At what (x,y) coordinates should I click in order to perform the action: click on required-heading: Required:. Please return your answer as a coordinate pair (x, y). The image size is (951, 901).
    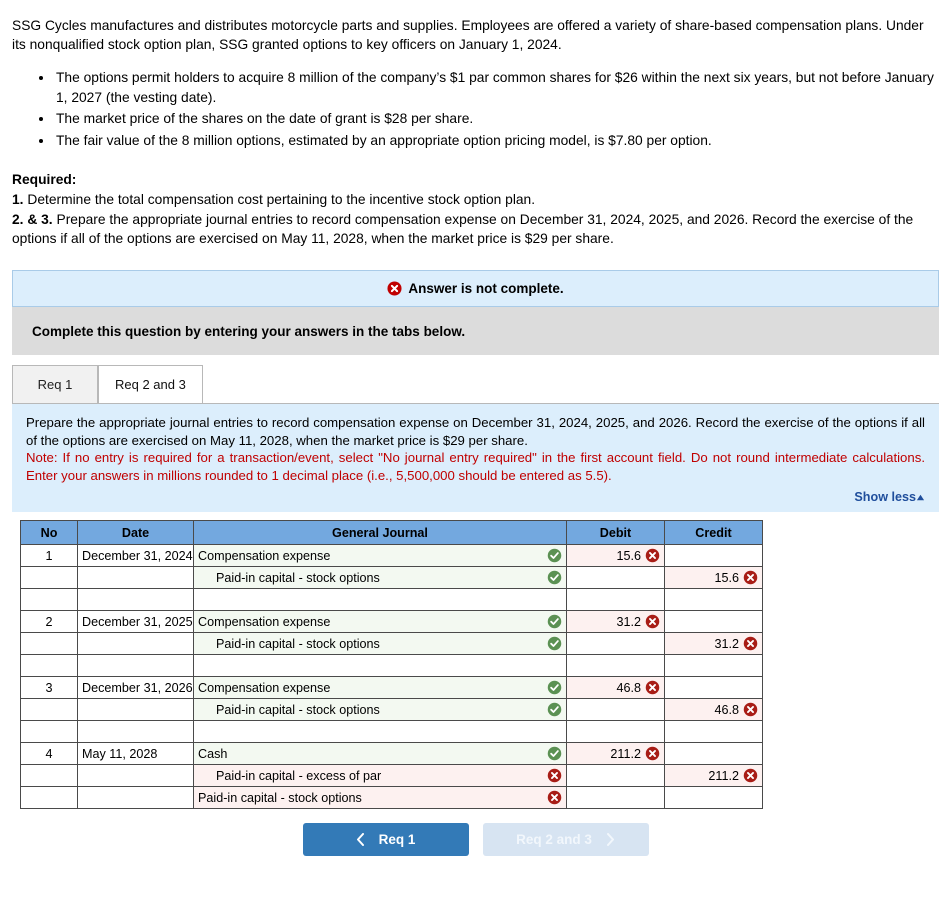
    Looking at the image, I should click on (44, 179).